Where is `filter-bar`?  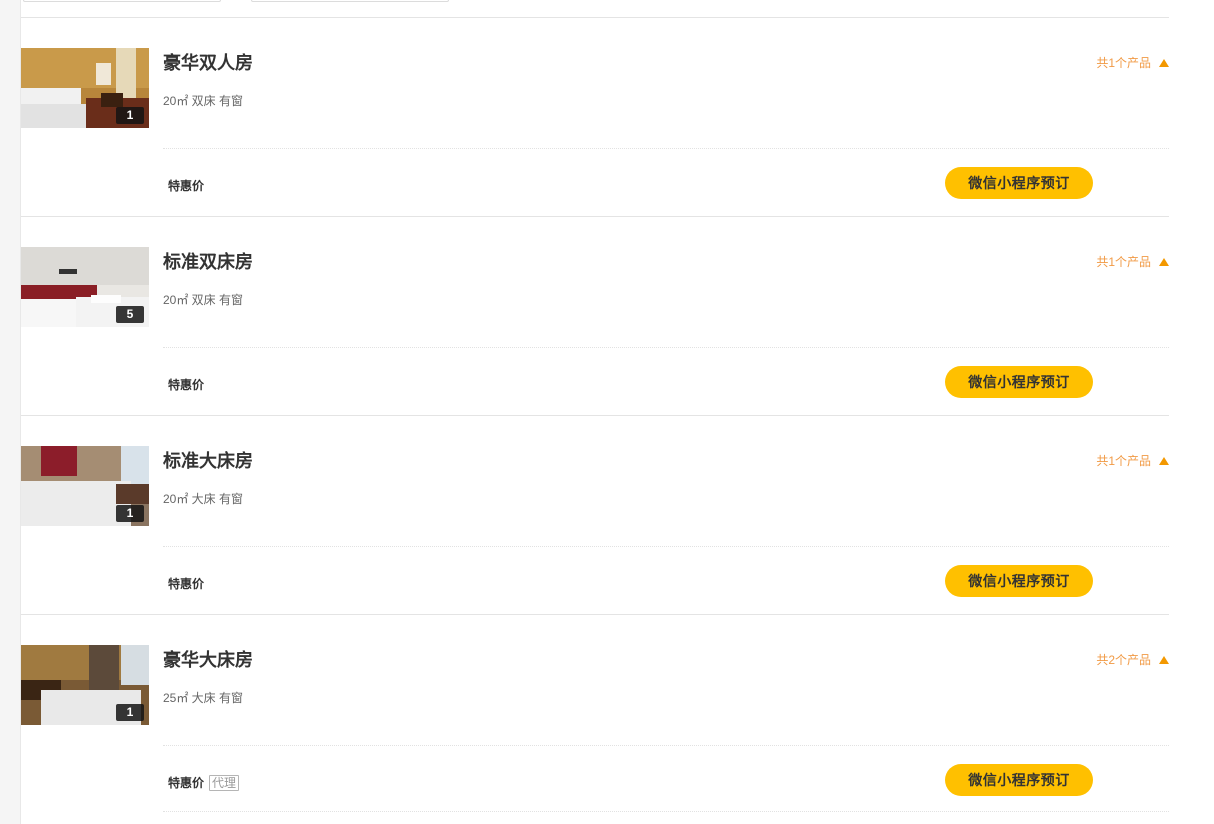
filter-bar is located at coordinates (595, 9).